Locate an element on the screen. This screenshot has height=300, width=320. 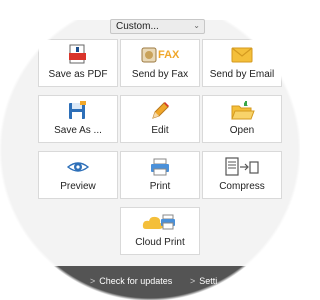
print-preset-dropdown: Custom... ⌄ is located at coordinates (157, 26).